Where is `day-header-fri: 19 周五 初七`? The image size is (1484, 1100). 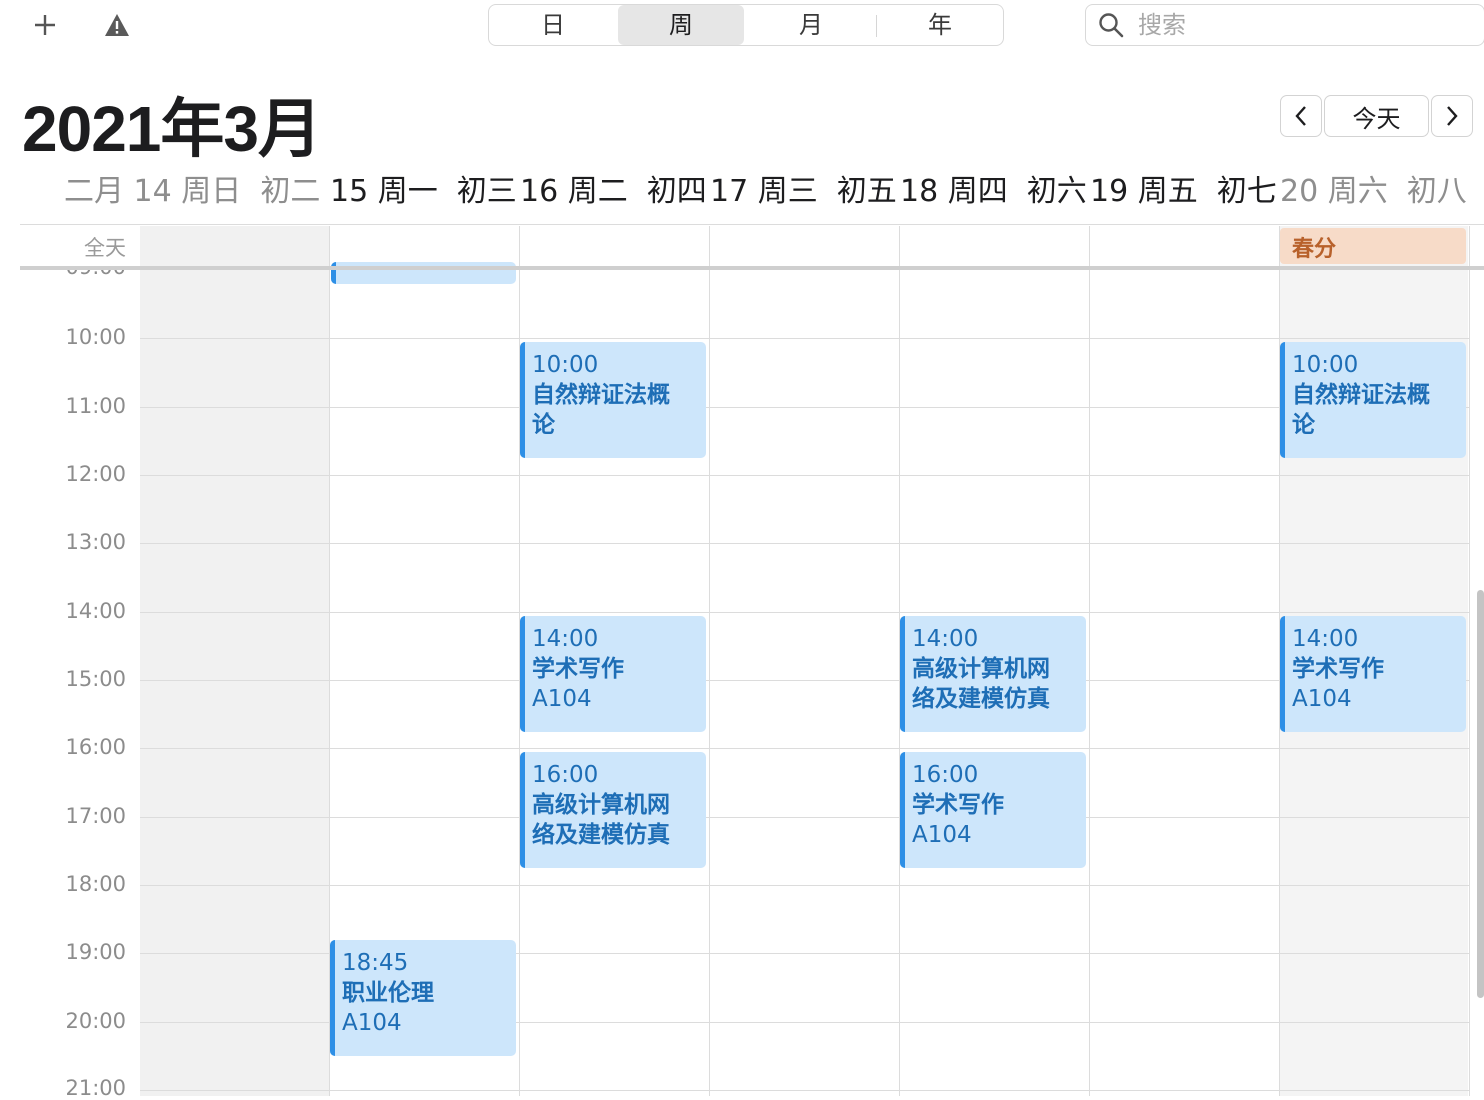
day-header-fri: 19 周五 初七 is located at coordinates (1185, 192).